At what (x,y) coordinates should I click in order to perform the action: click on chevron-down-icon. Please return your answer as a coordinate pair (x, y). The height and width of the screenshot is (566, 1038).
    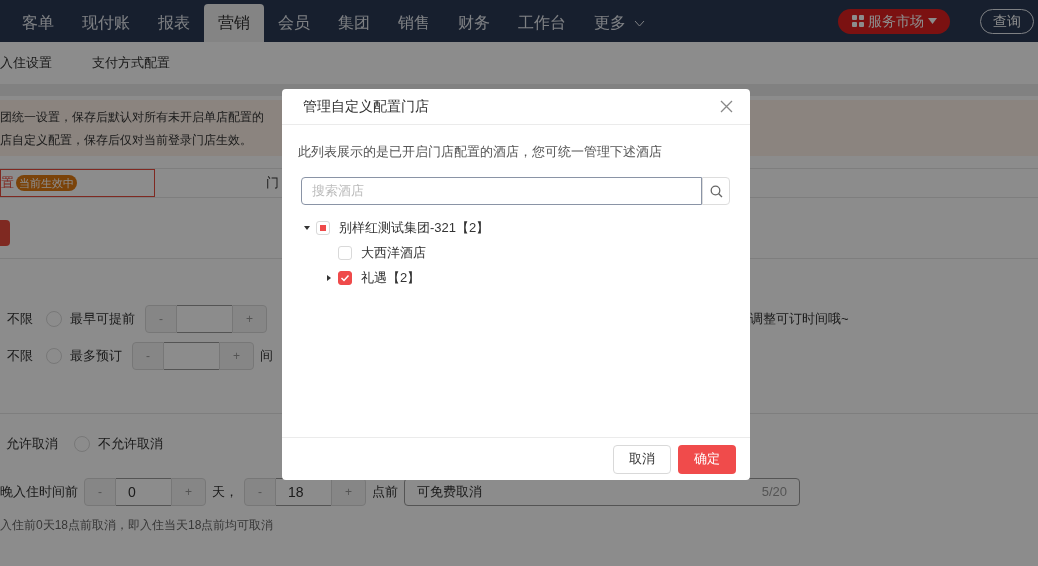
    Looking at the image, I should click on (639, 23).